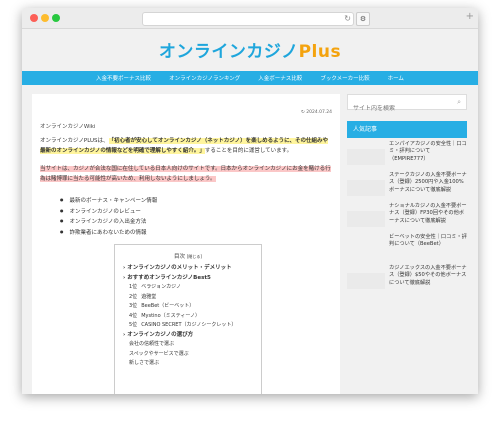 This screenshot has height=423, width=500. Describe the element at coordinates (189, 325) in the screenshot. I see `rank-name: CASINO SECRET（カジノシークレット）` at that location.